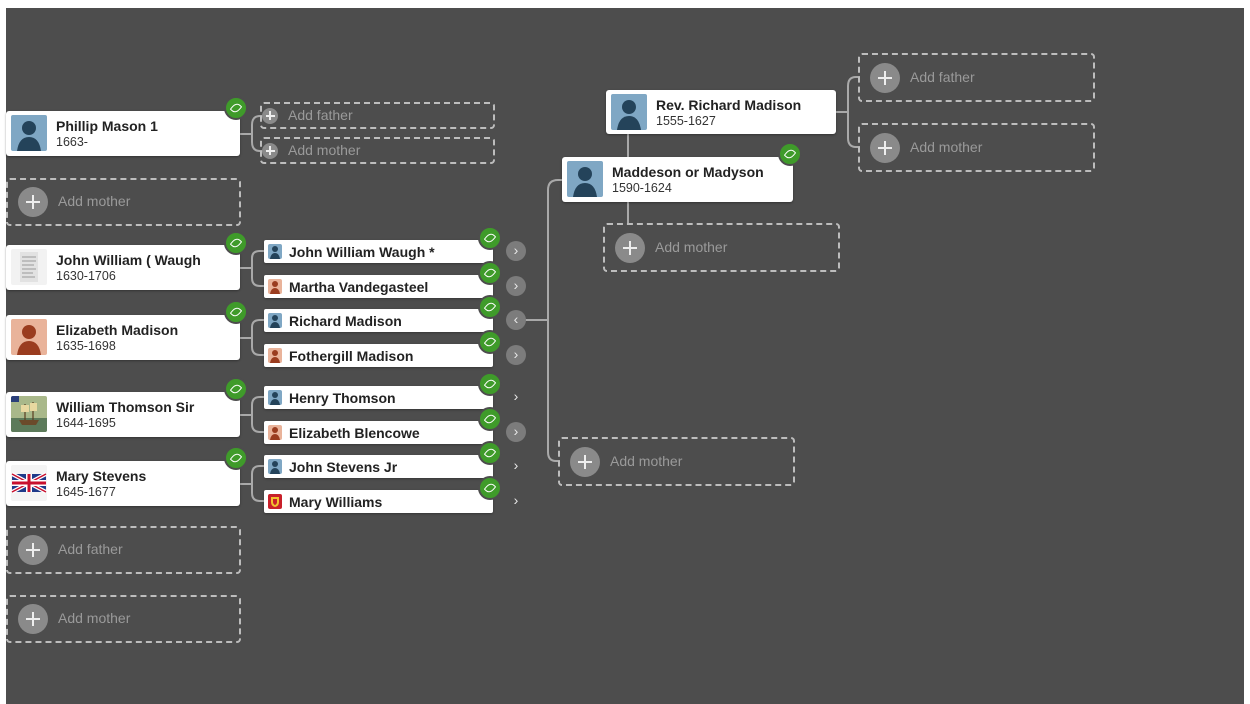 The image size is (1250, 704). What do you see at coordinates (336, 502) in the screenshot?
I see `person-name: Mary Williams` at bounding box center [336, 502].